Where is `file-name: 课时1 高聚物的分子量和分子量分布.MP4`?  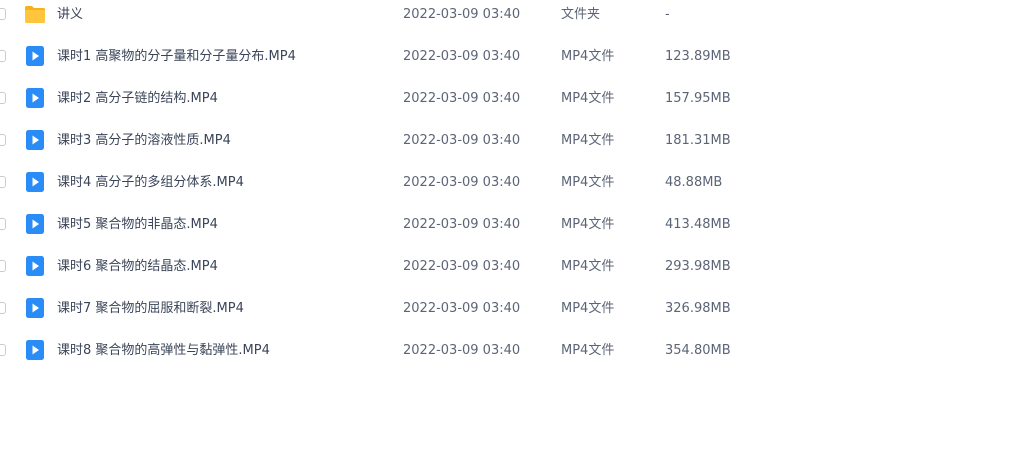
file-name: 课时1 高聚物的分子量和分子量分布.MP4 is located at coordinates (176, 57).